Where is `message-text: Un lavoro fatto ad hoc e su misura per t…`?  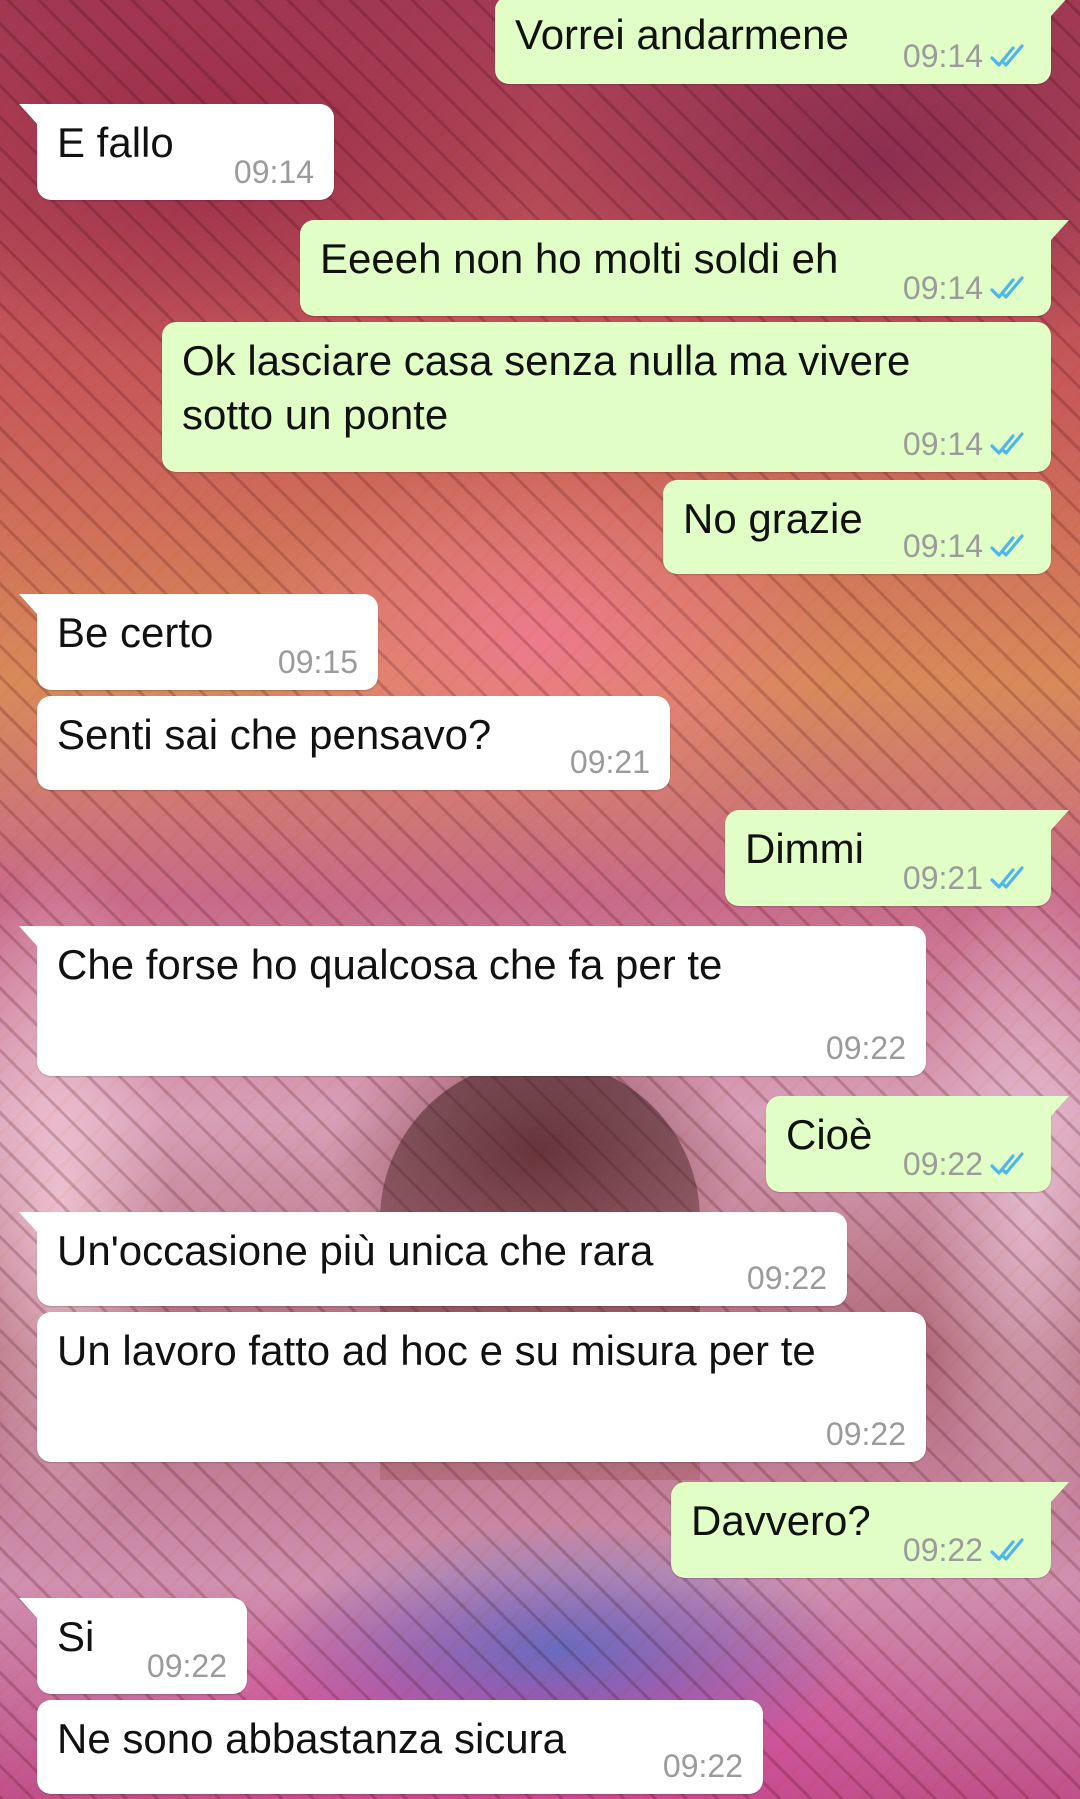 message-text: Un lavoro fatto ad hoc e su misura per t… is located at coordinates (436, 1350).